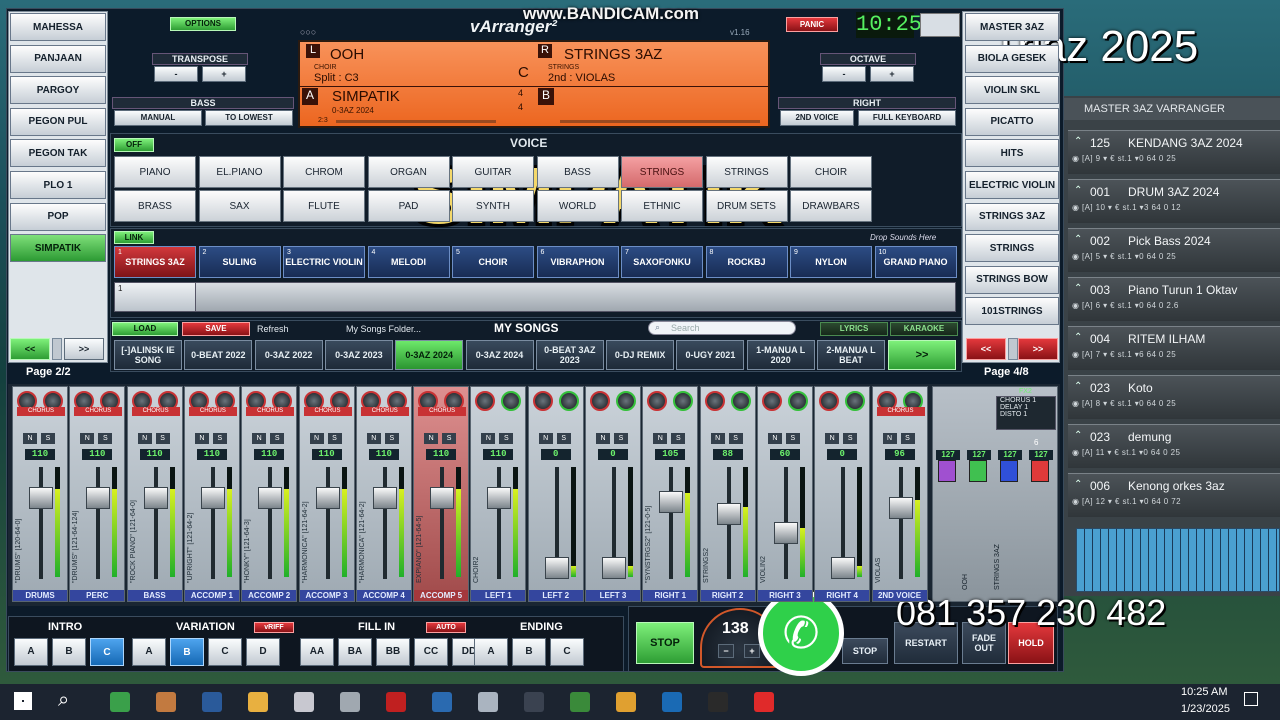  Describe the element at coordinates (1026, 409) in the screenshot. I see `fx-list: FX2 CHORUS 1 DELAY 1 DISTO 1` at that location.